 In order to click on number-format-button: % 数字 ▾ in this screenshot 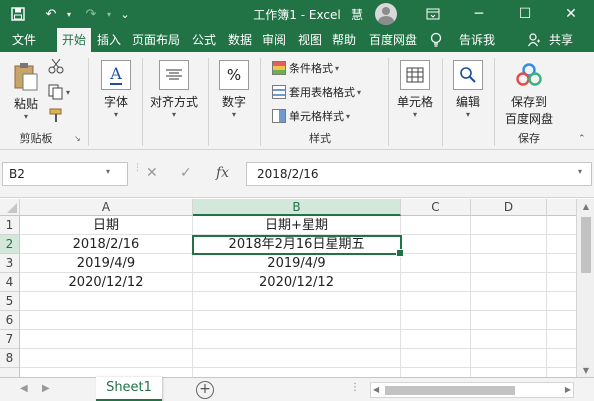, I will do `click(234, 89)`.